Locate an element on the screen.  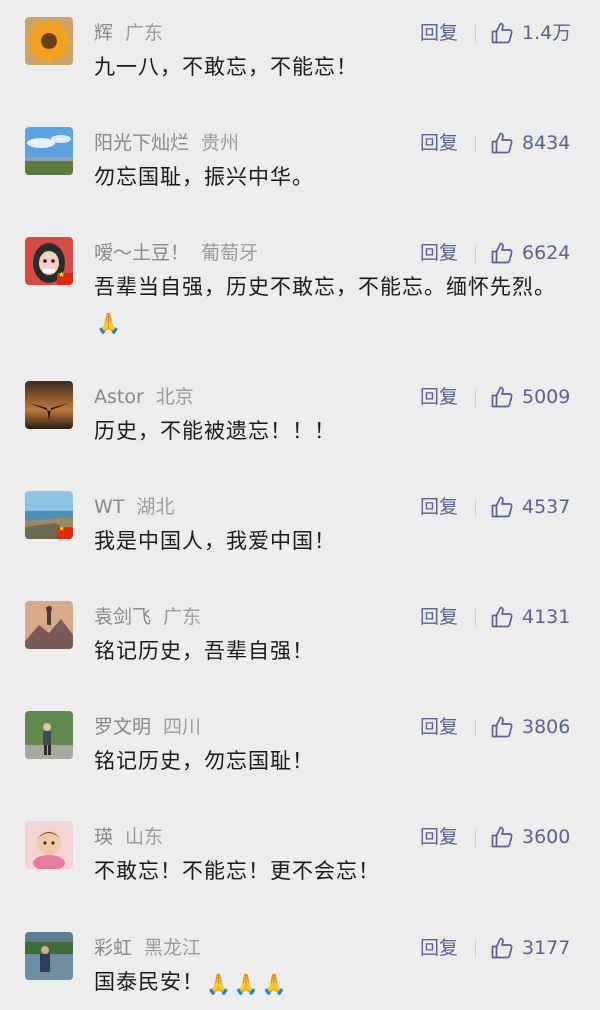
ip-region: 四川 is located at coordinates (182, 727).